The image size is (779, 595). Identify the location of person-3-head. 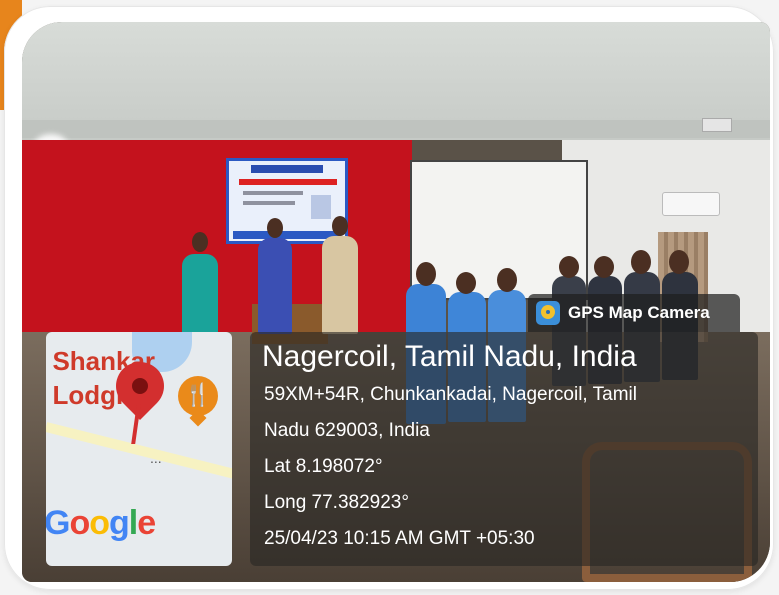
(340, 226).